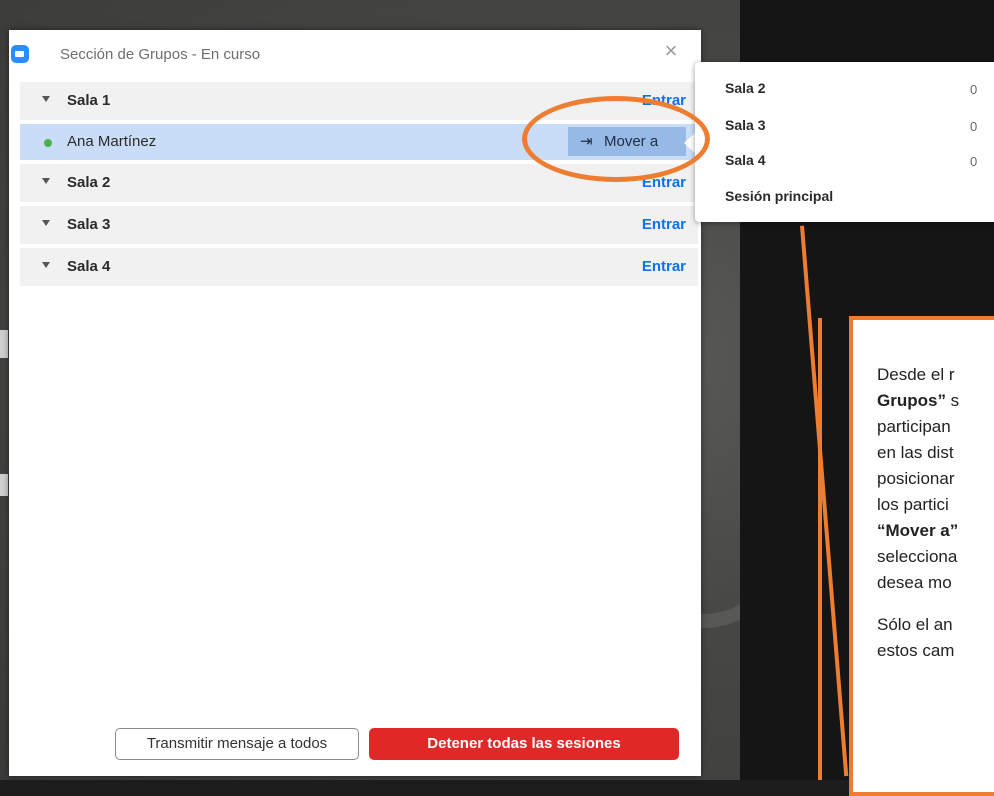 The image size is (994, 796). What do you see at coordinates (779, 196) in the screenshot?
I see `menu-item-main-session: Sesión principal` at bounding box center [779, 196].